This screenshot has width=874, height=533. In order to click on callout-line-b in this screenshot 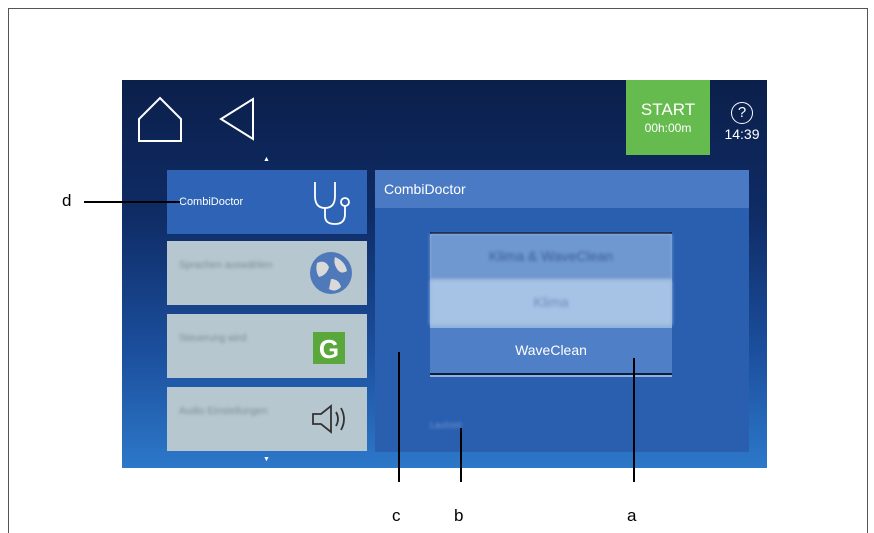, I will do `click(461, 455)`.